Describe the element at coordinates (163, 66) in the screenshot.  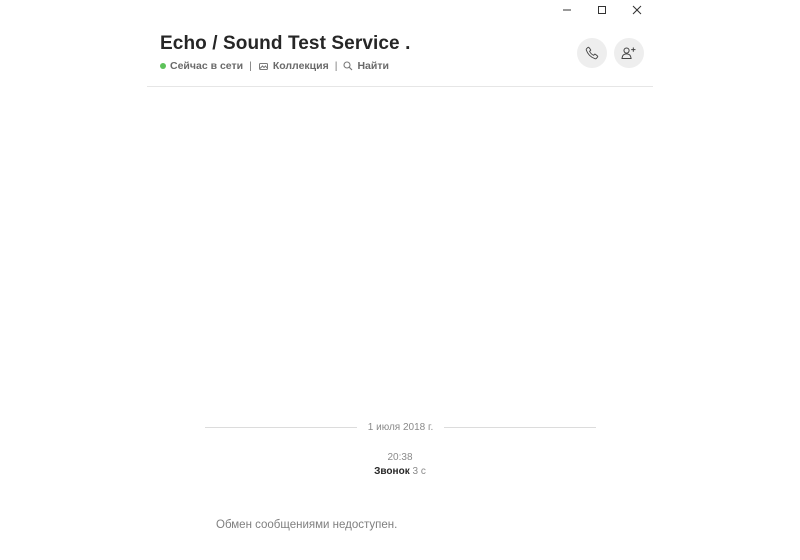
I see `online-status-dot` at that location.